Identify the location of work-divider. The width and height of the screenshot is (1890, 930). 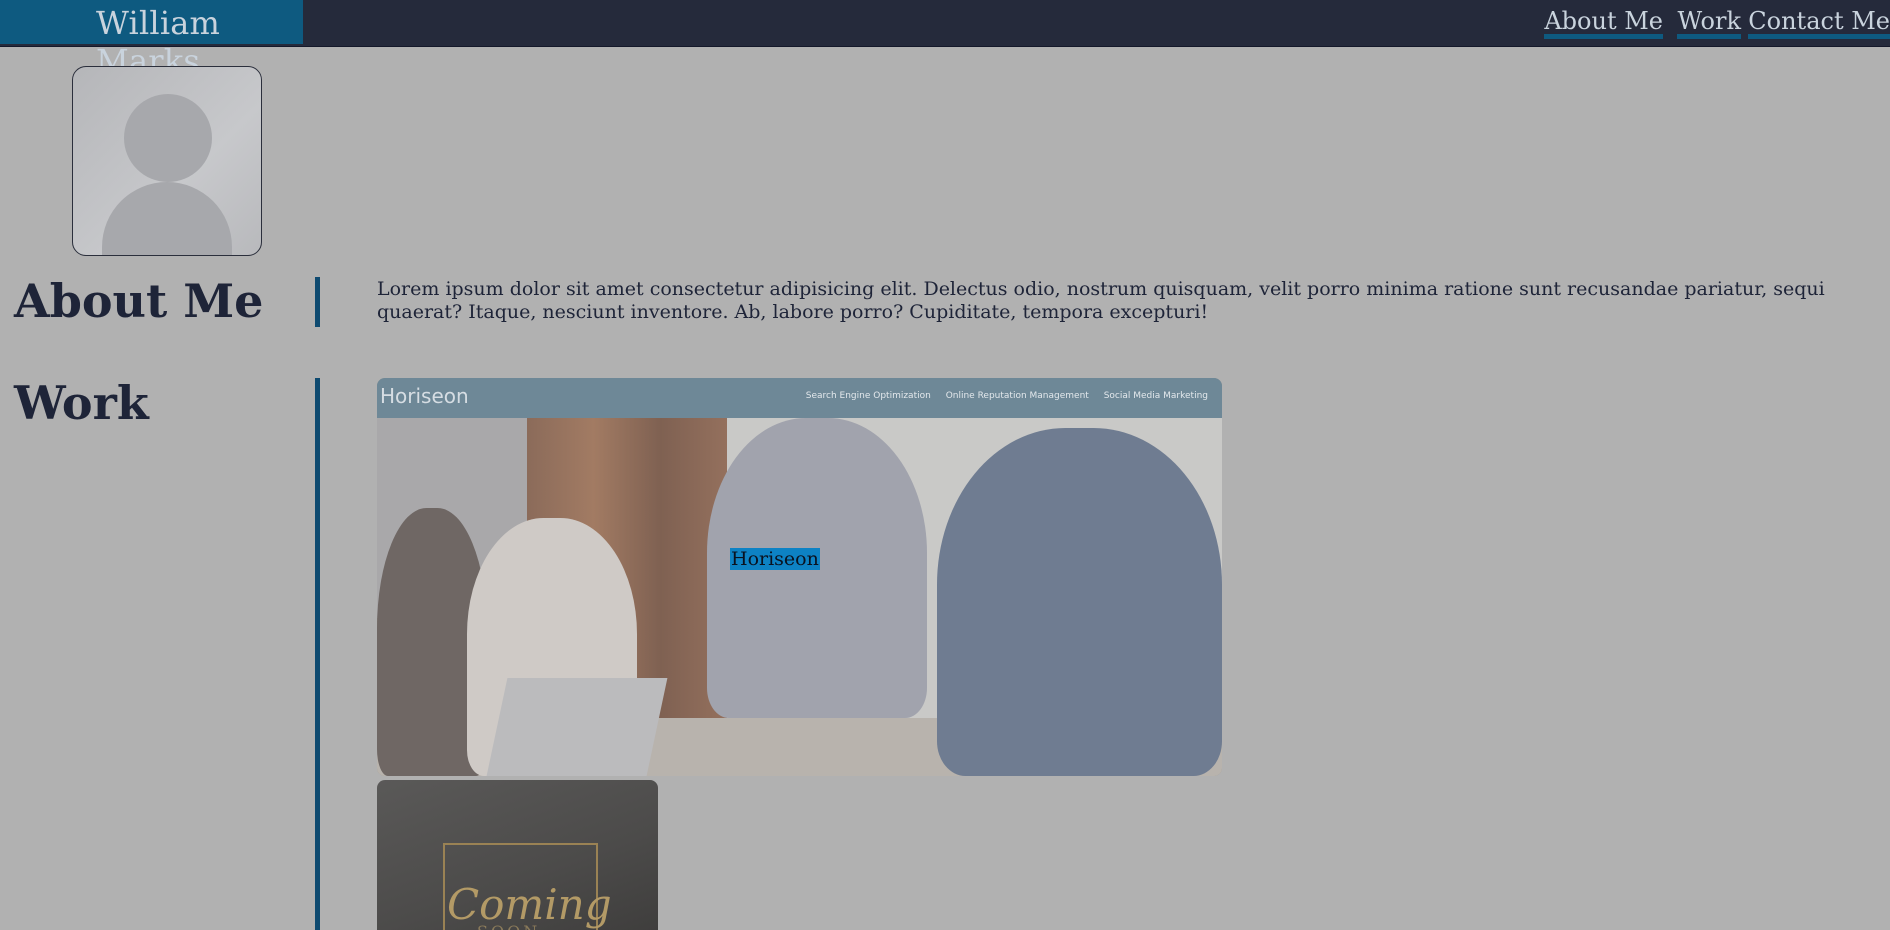
(317, 654).